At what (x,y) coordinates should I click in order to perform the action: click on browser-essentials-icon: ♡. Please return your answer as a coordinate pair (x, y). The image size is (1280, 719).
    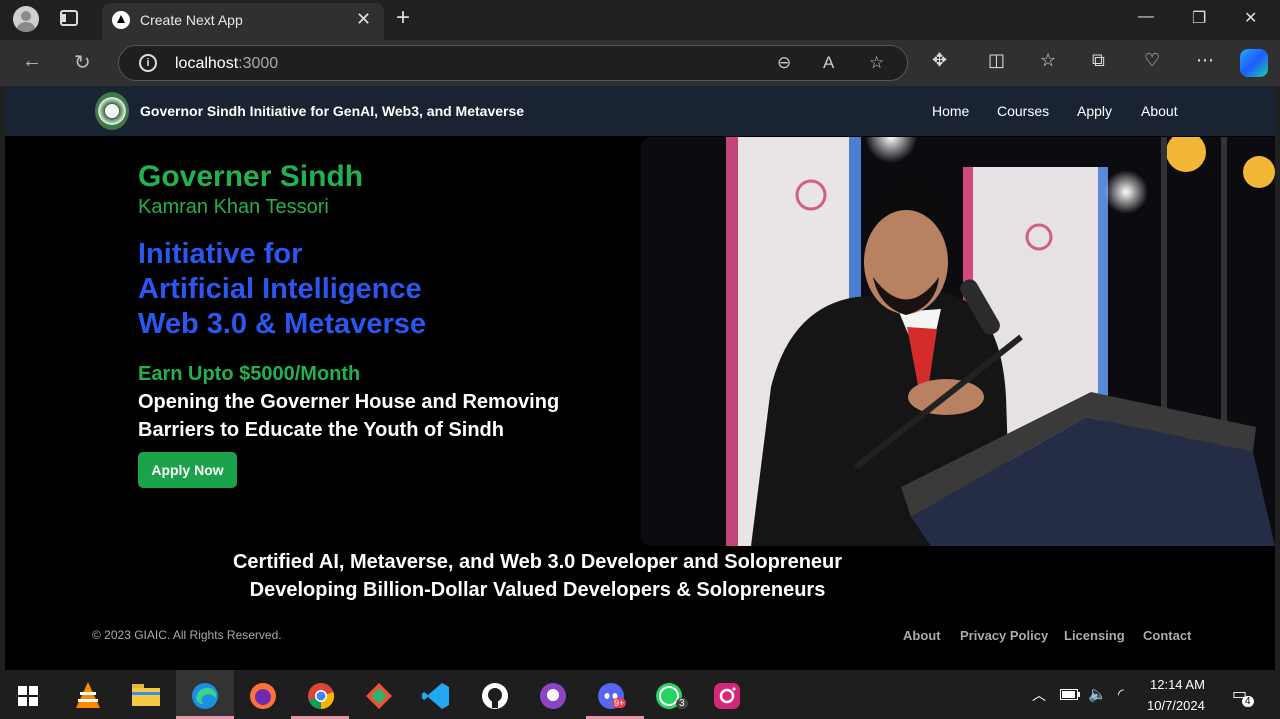
    Looking at the image, I should click on (1152, 60).